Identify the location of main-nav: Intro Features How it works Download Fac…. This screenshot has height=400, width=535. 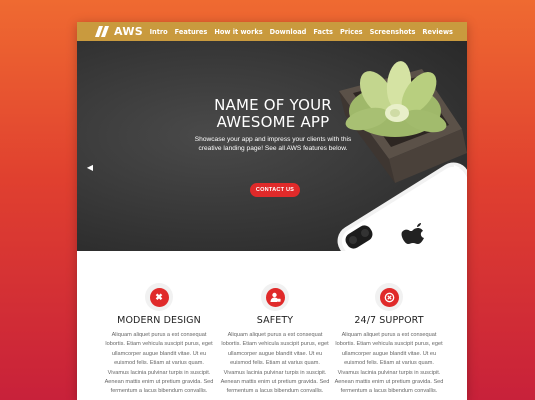
(301, 31).